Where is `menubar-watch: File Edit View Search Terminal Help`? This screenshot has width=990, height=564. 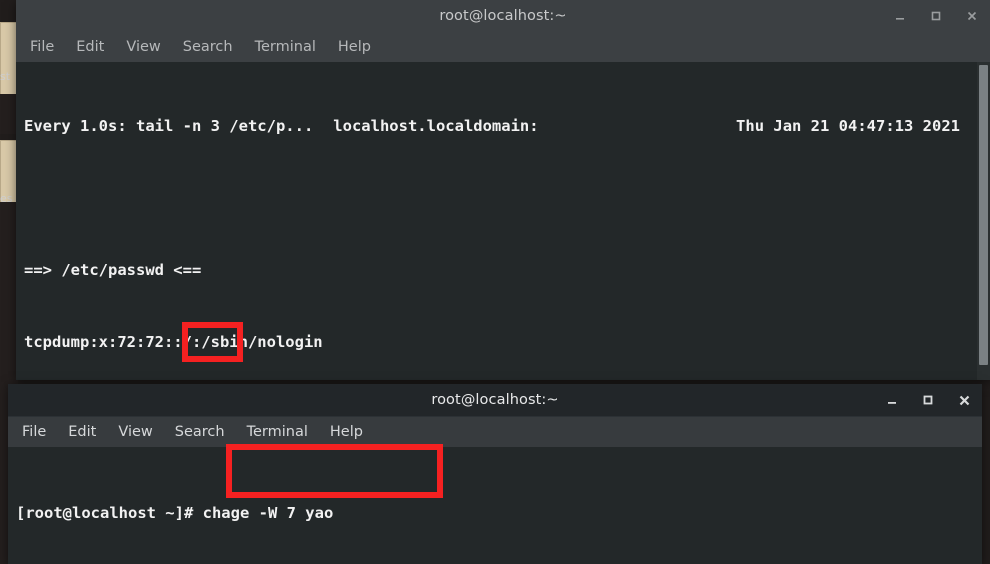
menubar-watch: File Edit View Search Terminal Help is located at coordinates (503, 47).